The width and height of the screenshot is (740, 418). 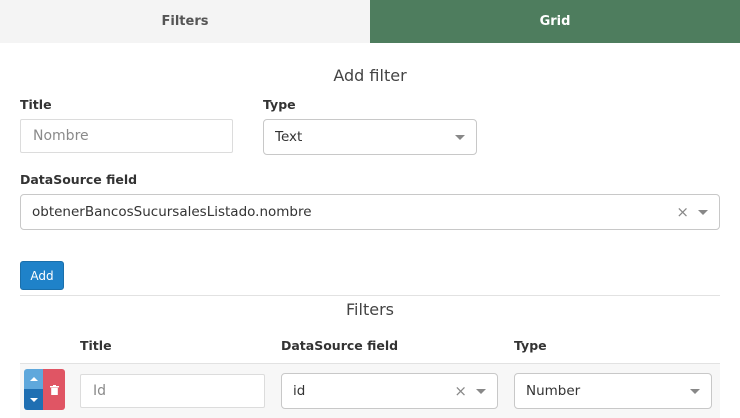 I want to click on tab-bar: Filters Grid, so click(x=370, y=21).